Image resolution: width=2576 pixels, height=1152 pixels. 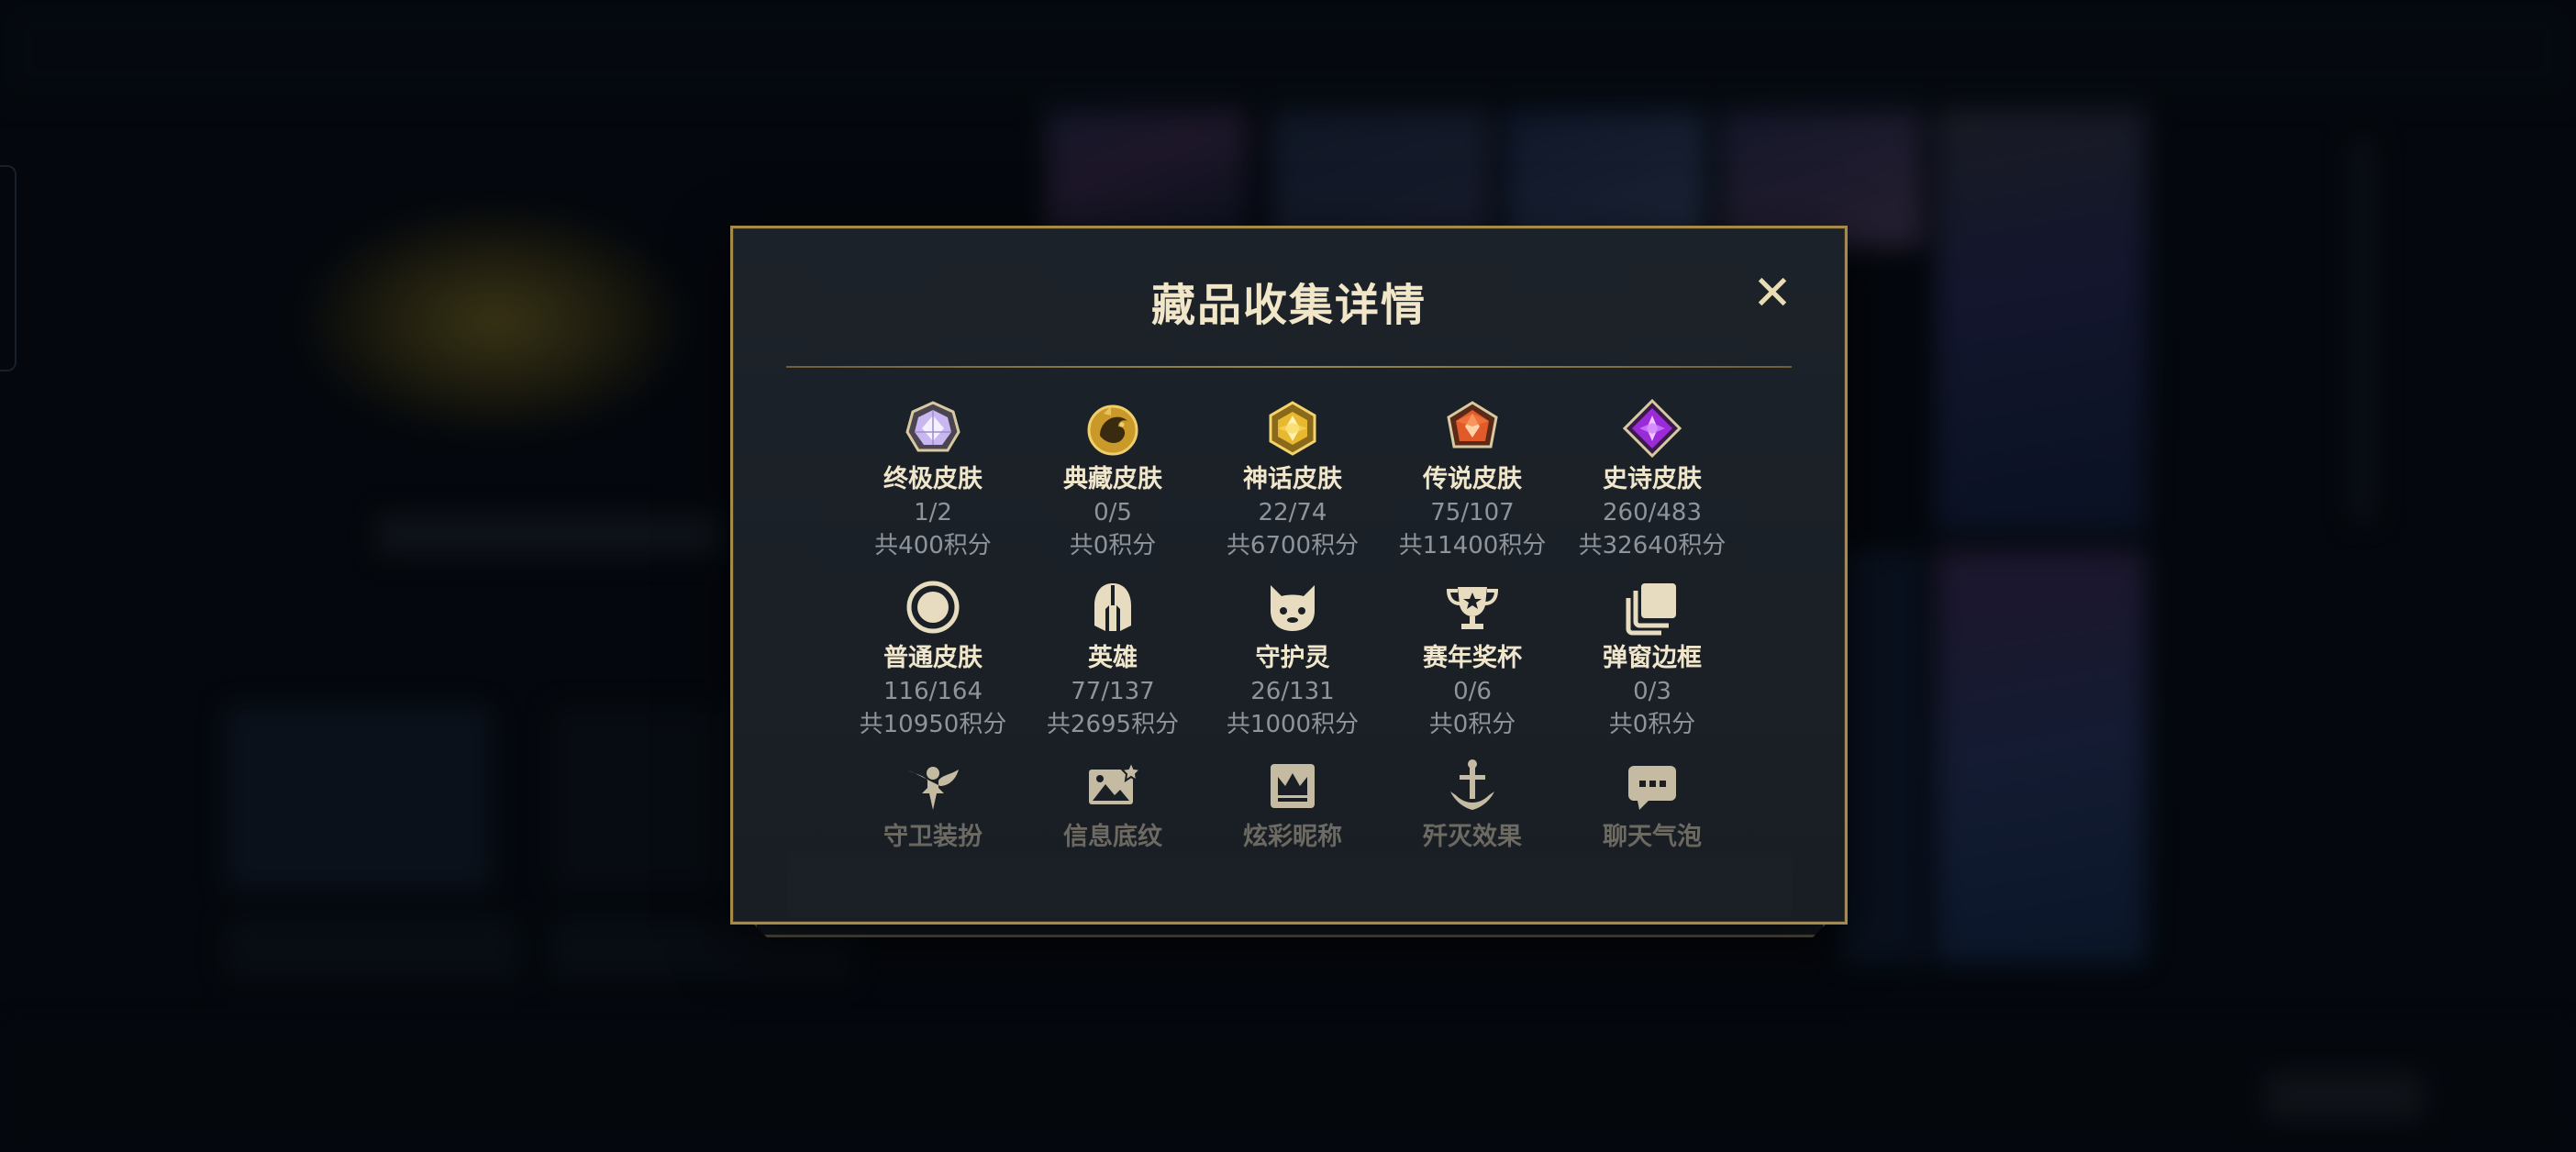 I want to click on item-name: 史诗皮肤, so click(x=1652, y=479).